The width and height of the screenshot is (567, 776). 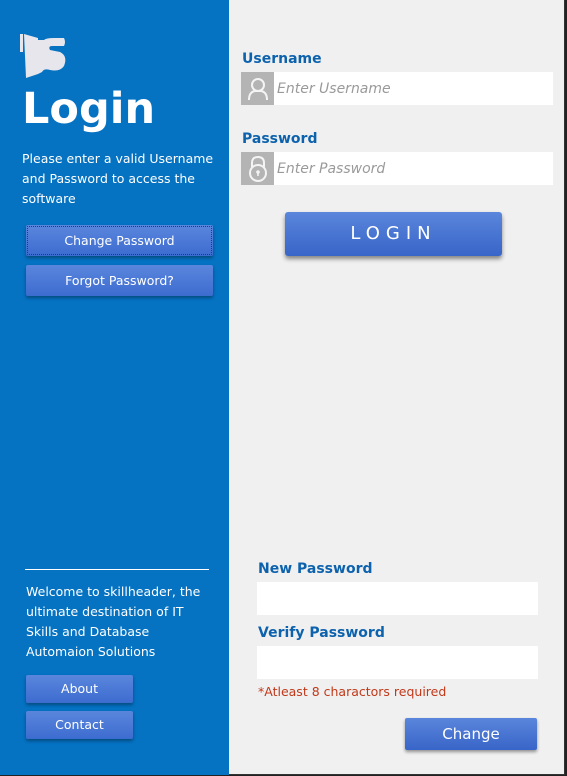 What do you see at coordinates (119, 280) in the screenshot?
I see `forgot-password-button: Forgot Password?` at bounding box center [119, 280].